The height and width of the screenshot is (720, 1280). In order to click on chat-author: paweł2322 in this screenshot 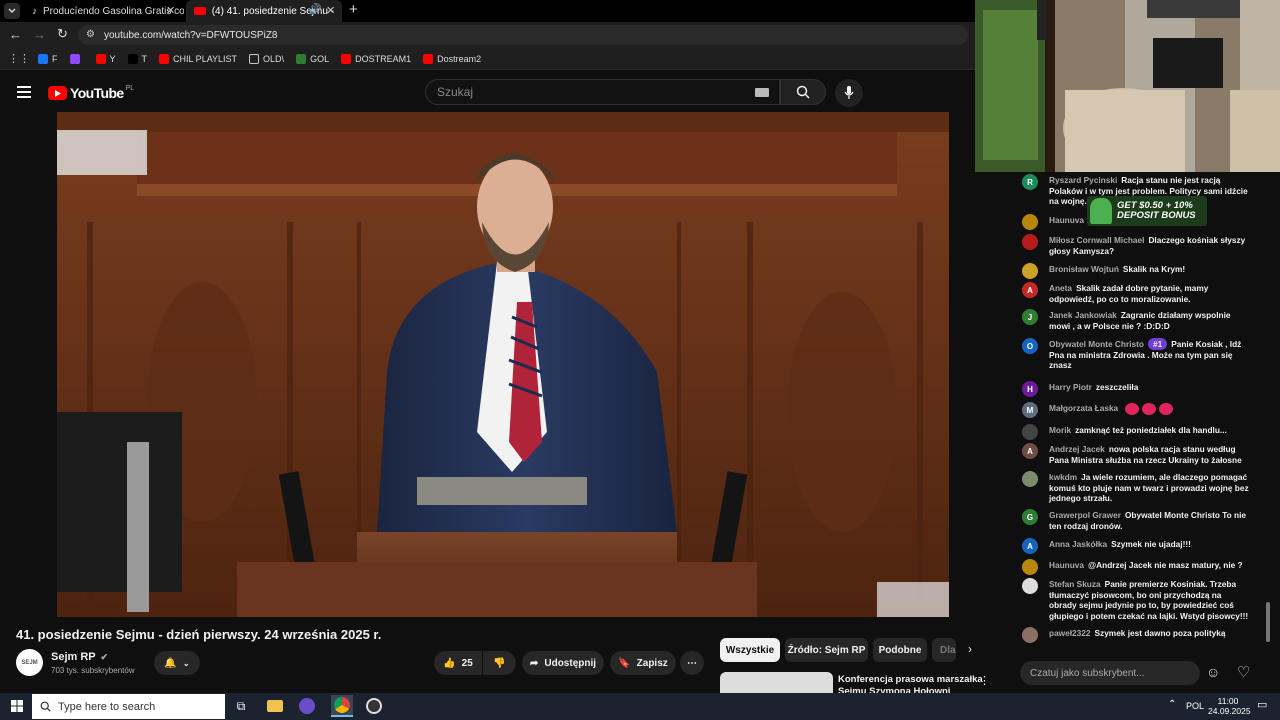, I will do `click(1070, 633)`.